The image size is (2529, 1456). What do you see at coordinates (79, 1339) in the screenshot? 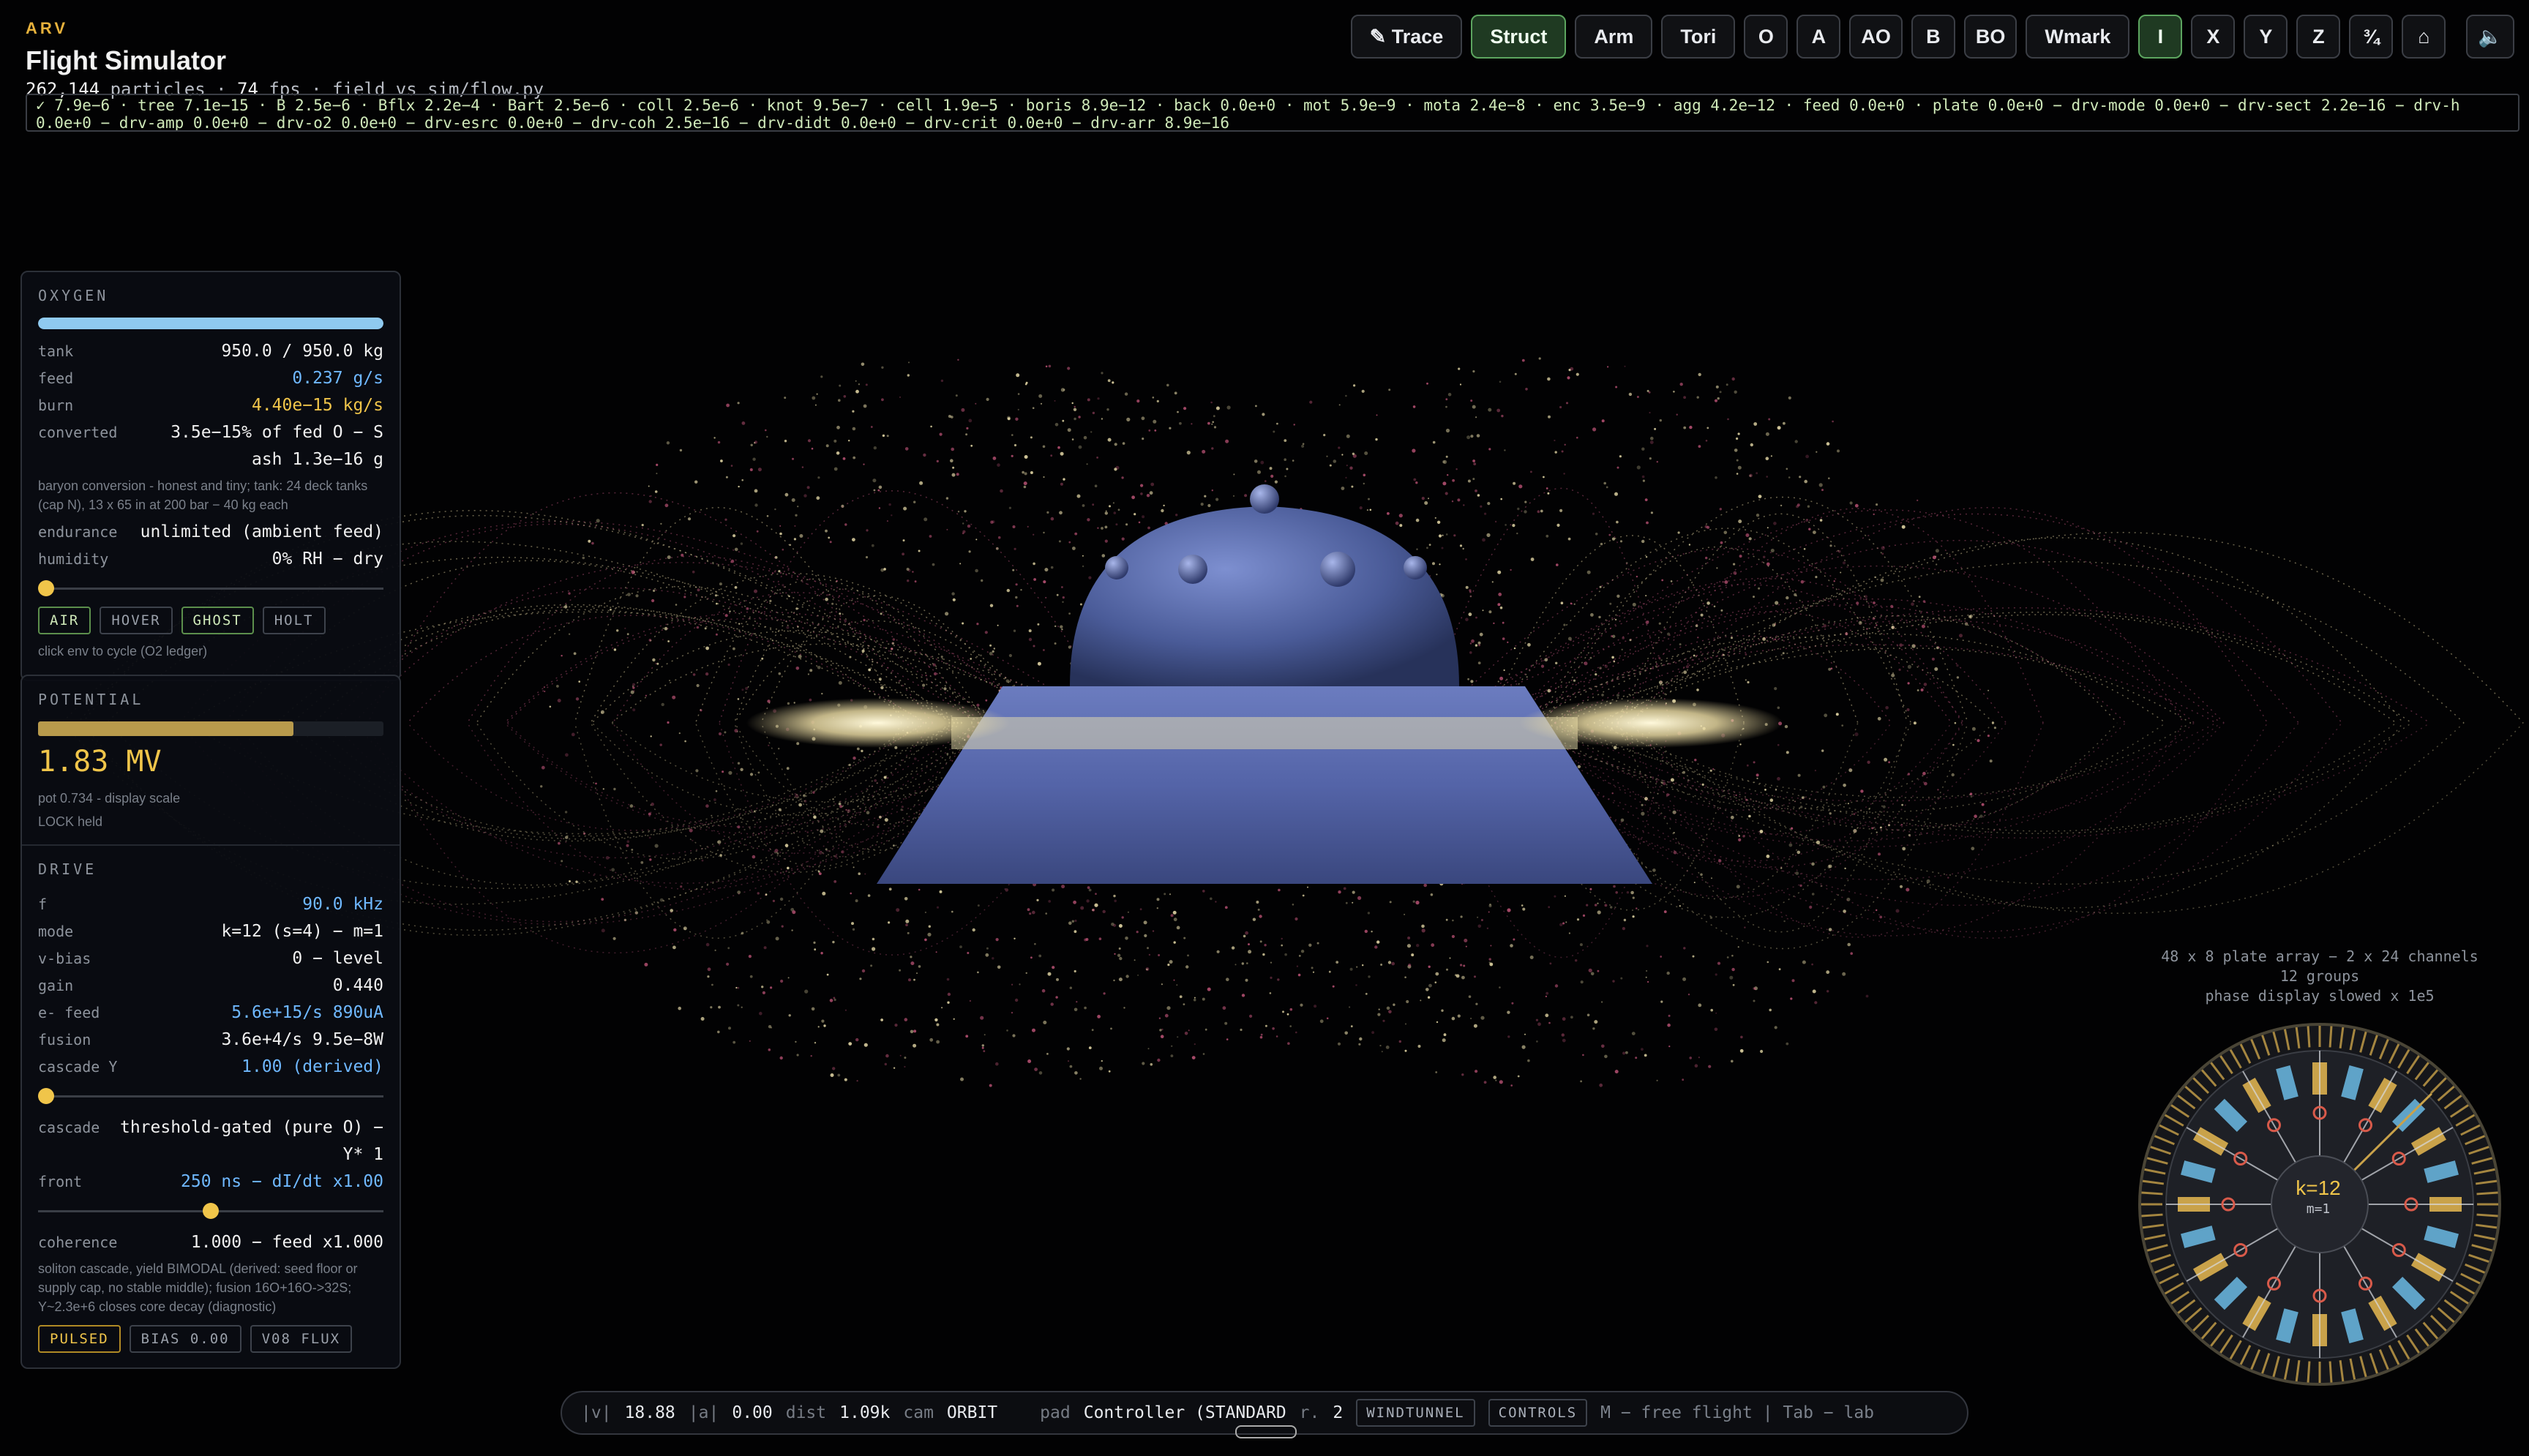
I see `pulsed-chip: PULSED` at bounding box center [79, 1339].